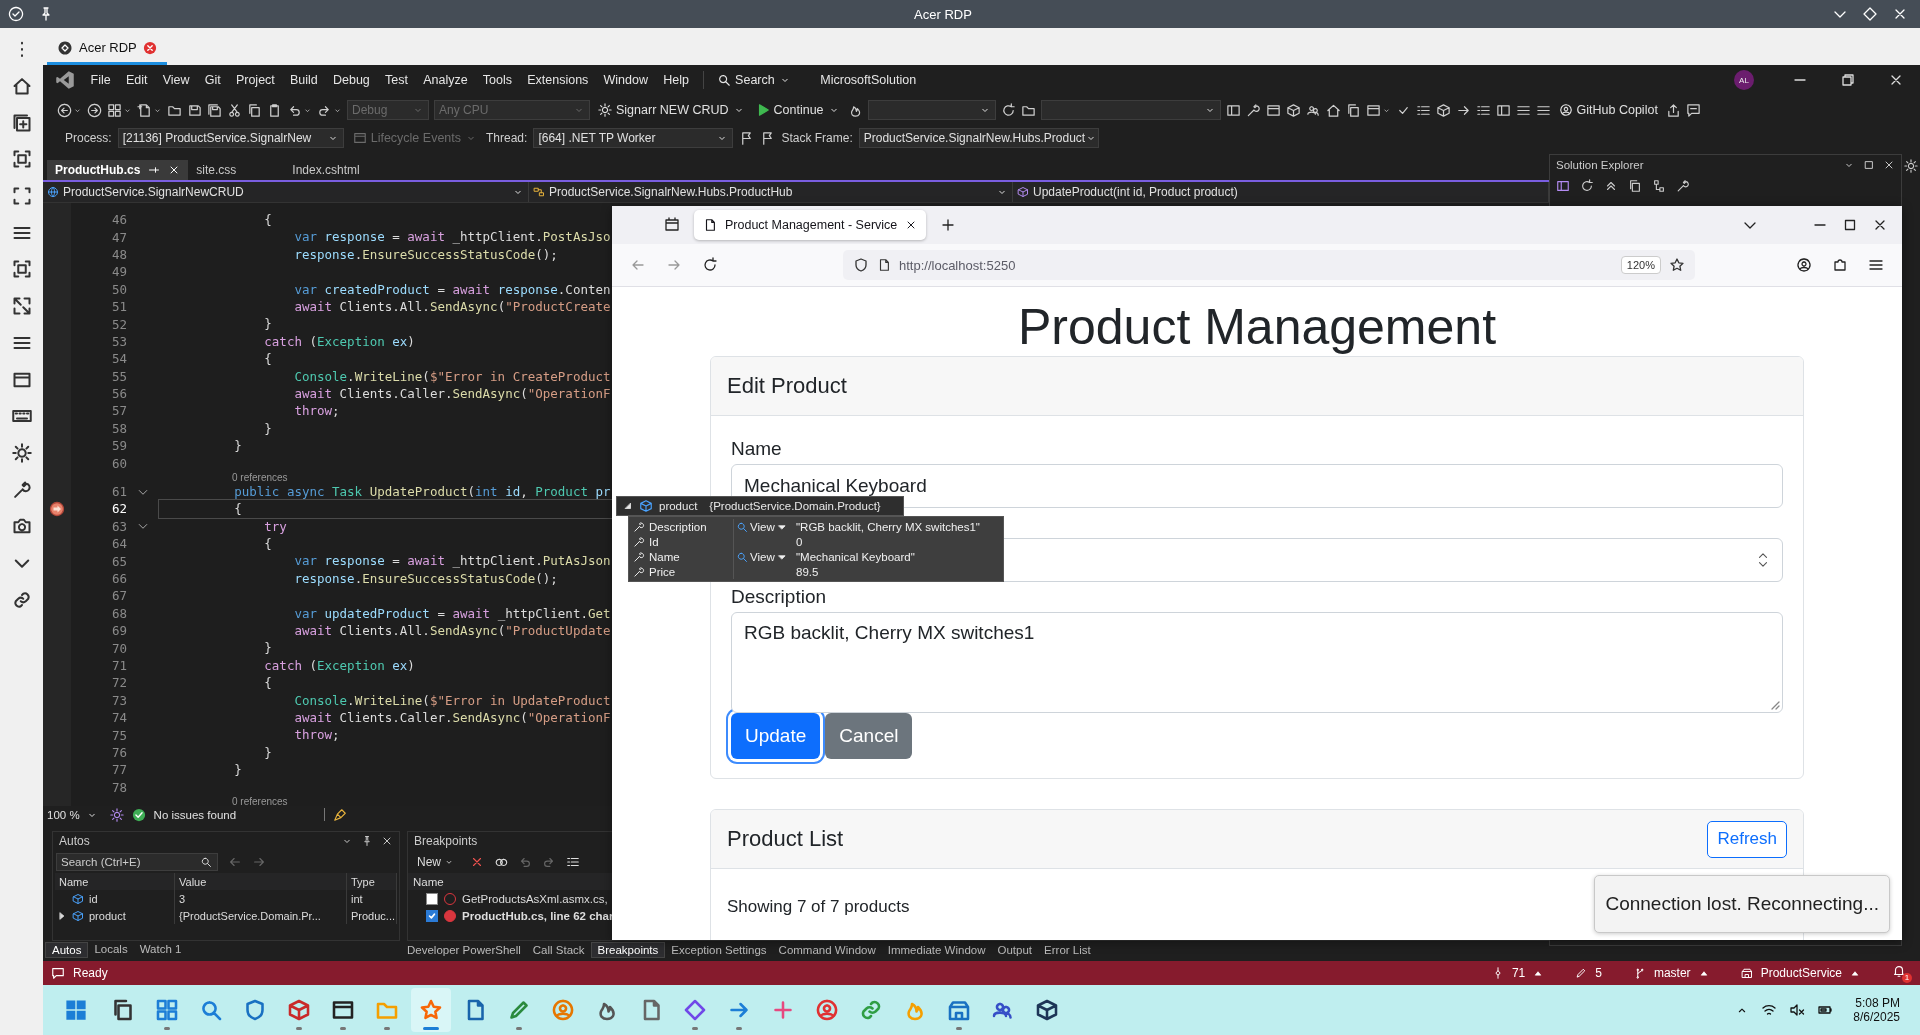 The image size is (1920, 1035). Describe the element at coordinates (1015, 950) in the screenshot. I see `panel-tab: Output` at that location.